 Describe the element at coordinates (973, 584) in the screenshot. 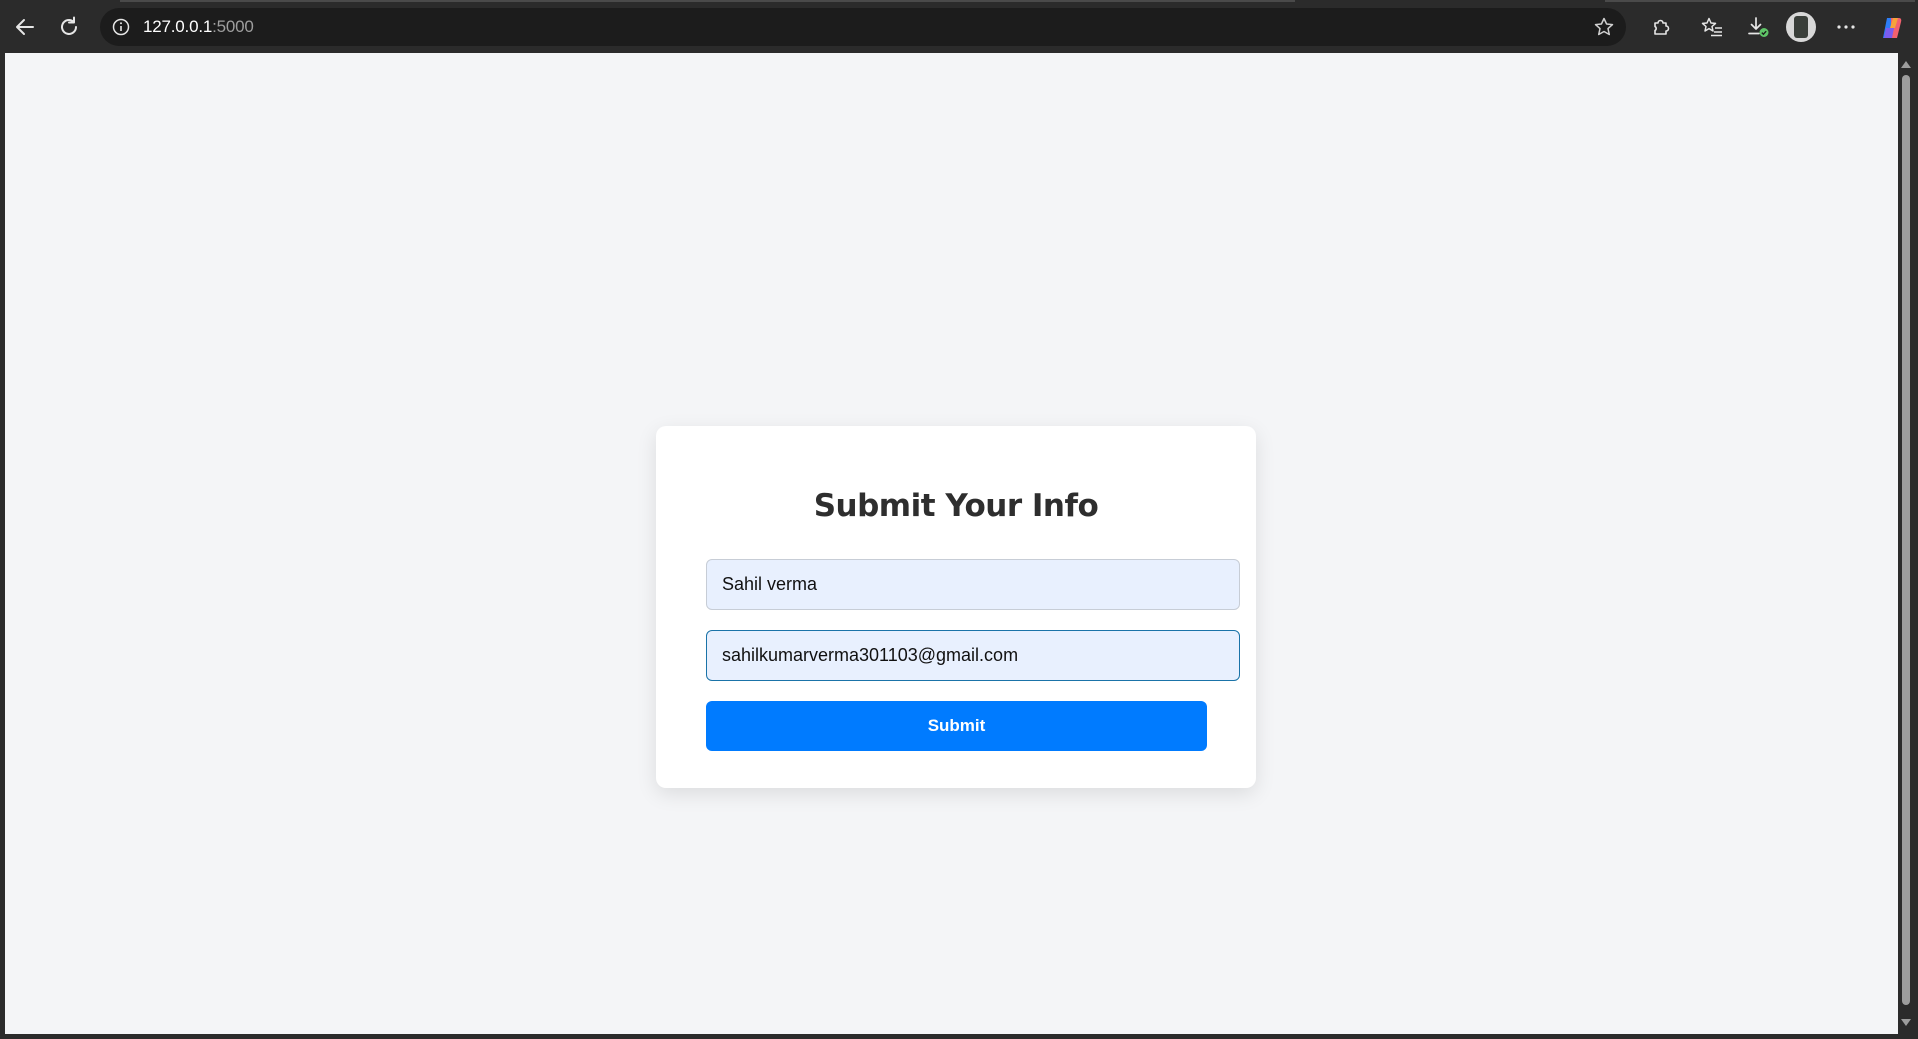

I see `name-input` at that location.